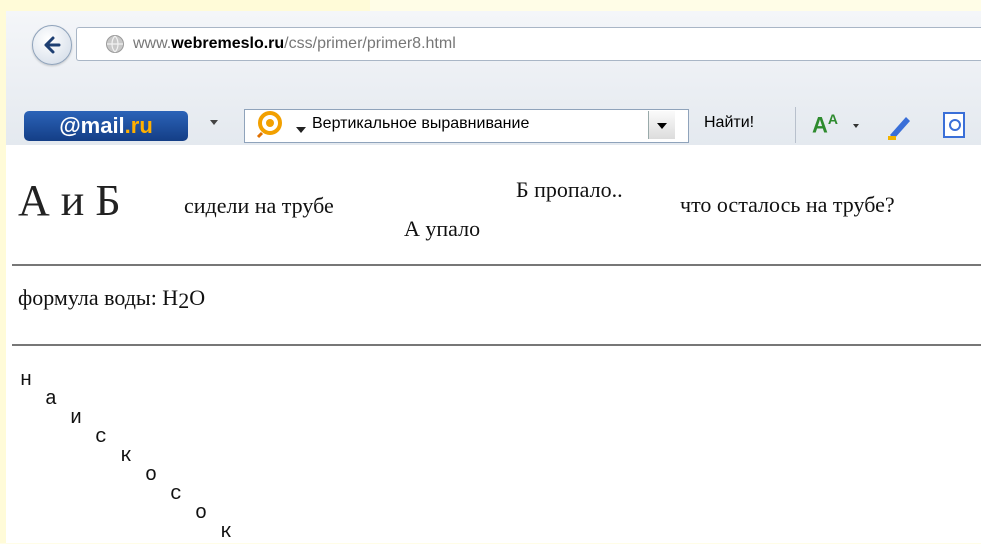  I want to click on diagonal-letter: а, so click(51, 399).